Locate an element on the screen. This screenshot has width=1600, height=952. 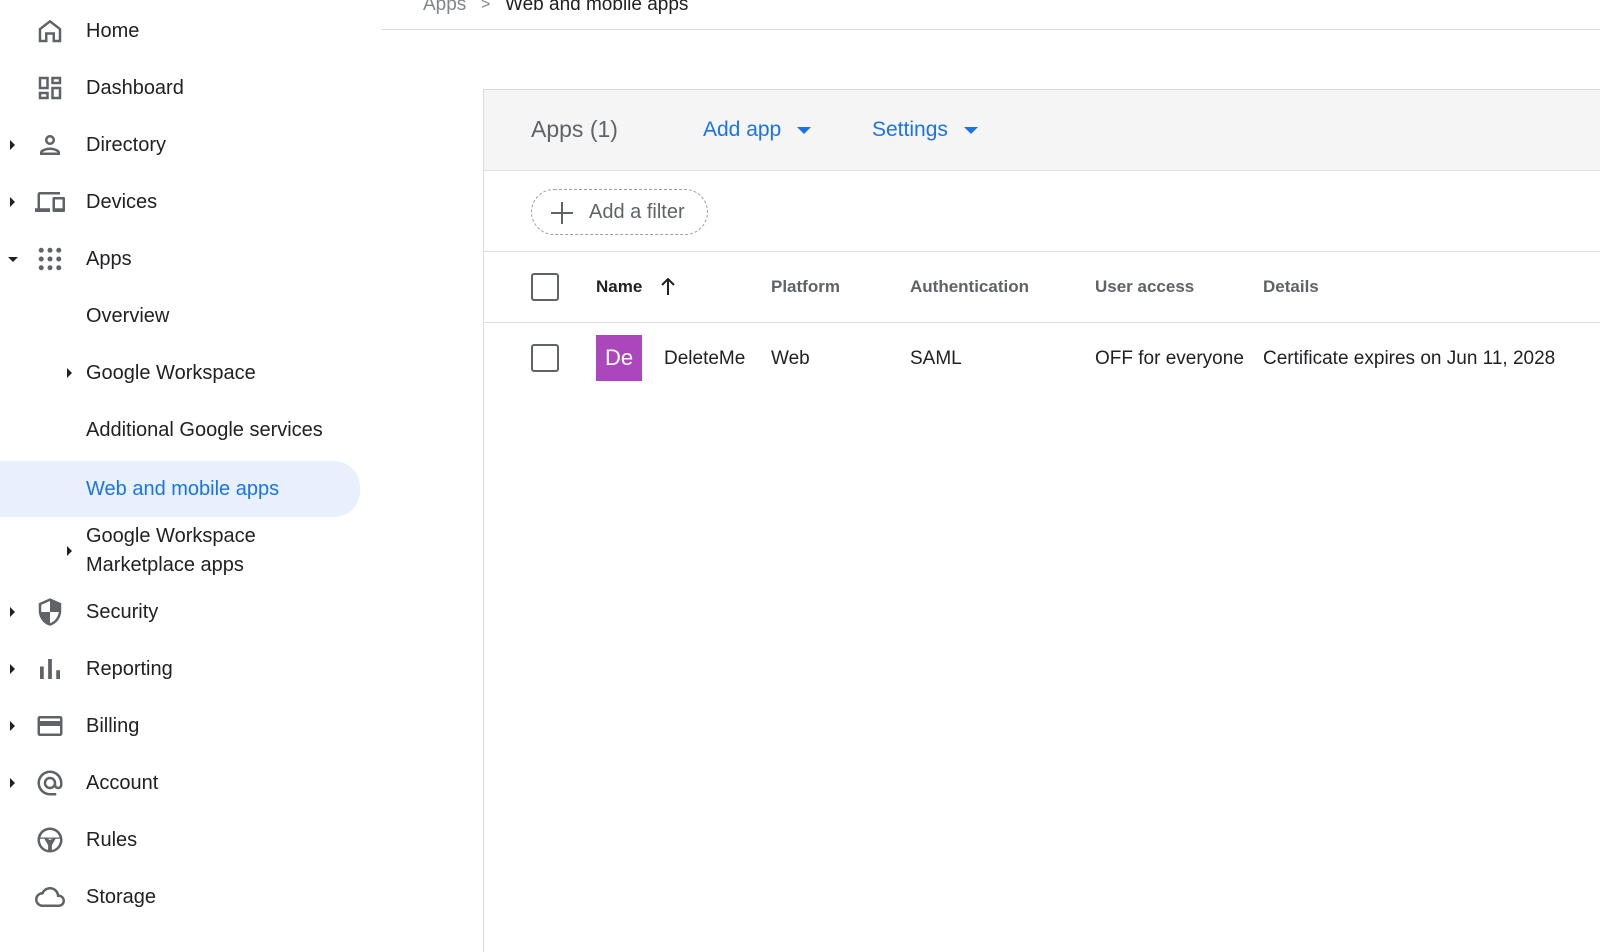
sidebar-item-marketplace-apps: Google Workspace Marketplace apps is located at coordinates (180, 551).